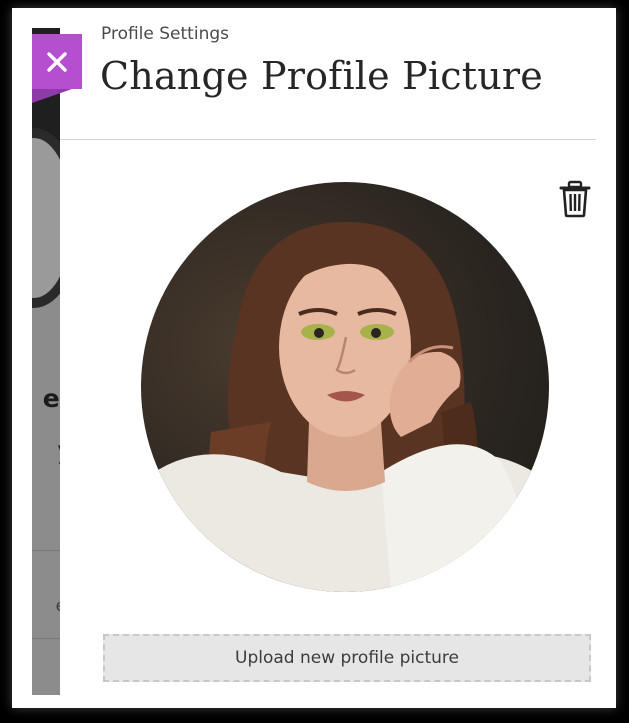 The width and height of the screenshot is (629, 723). I want to click on trash-icon, so click(575, 199).